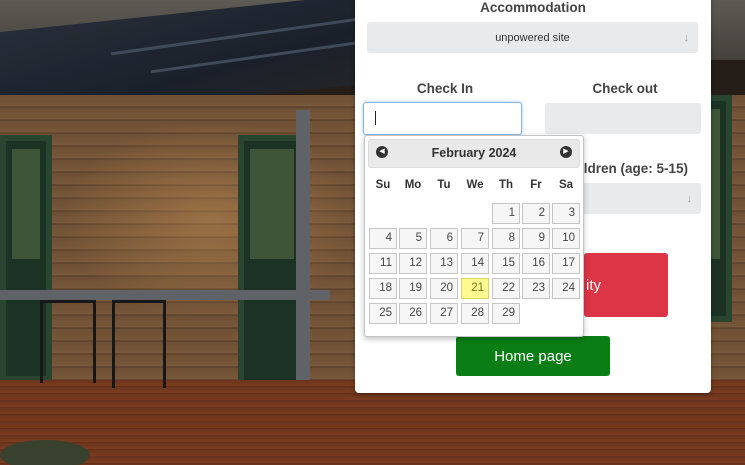 The image size is (745, 465). I want to click on day-cell: 19, so click(413, 288).